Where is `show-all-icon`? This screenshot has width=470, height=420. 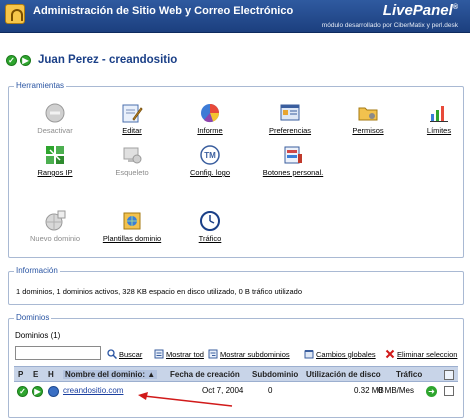 show-all-icon is located at coordinates (159, 354).